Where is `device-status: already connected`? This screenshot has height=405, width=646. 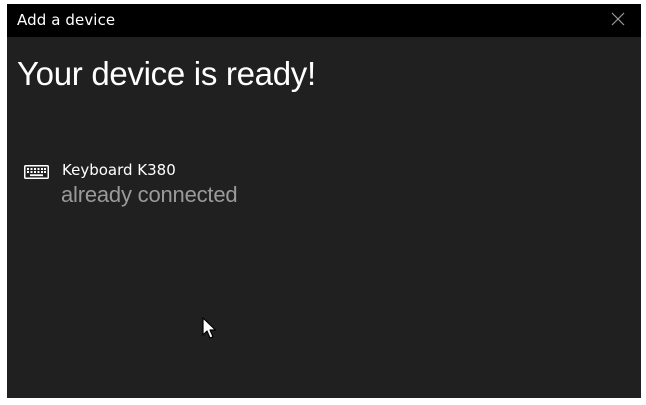
device-status: already connected is located at coordinates (149, 194).